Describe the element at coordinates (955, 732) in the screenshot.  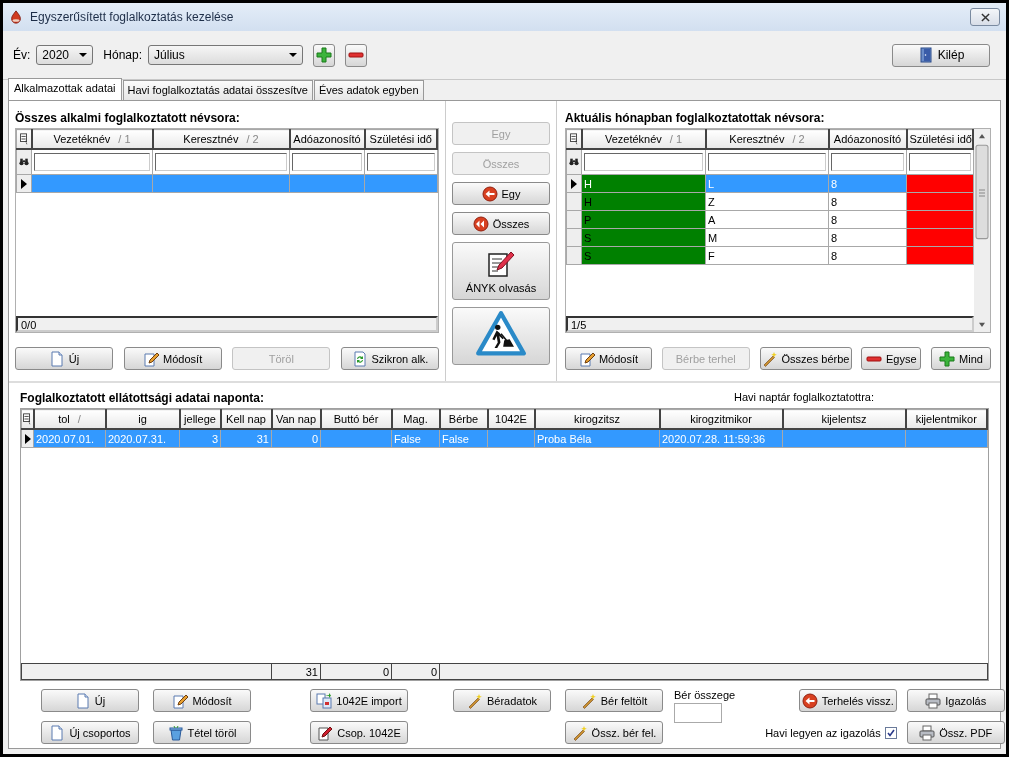
I see `button: Össz. PDF` at that location.